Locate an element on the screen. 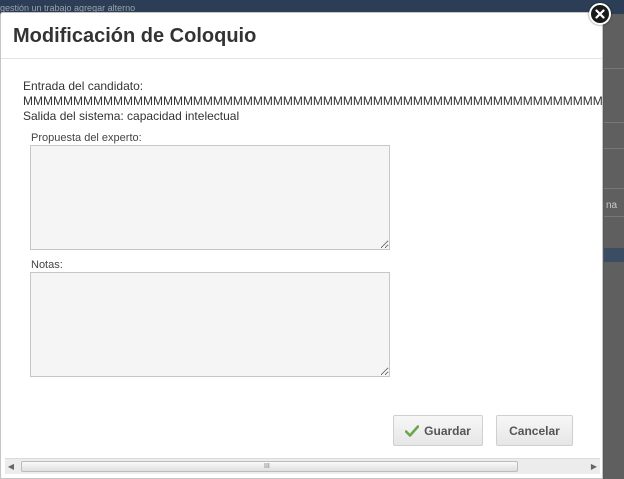 This screenshot has width=624, height=479. close-icon is located at coordinates (600, 14).